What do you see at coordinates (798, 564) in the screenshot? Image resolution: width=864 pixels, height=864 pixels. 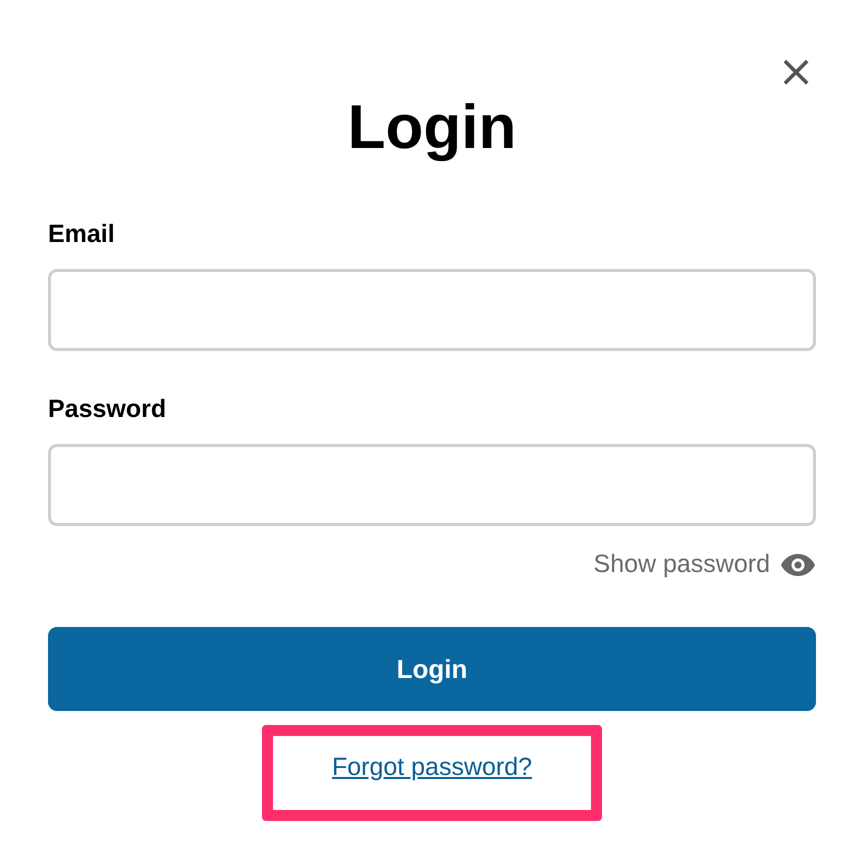 I see `eye-icon` at bounding box center [798, 564].